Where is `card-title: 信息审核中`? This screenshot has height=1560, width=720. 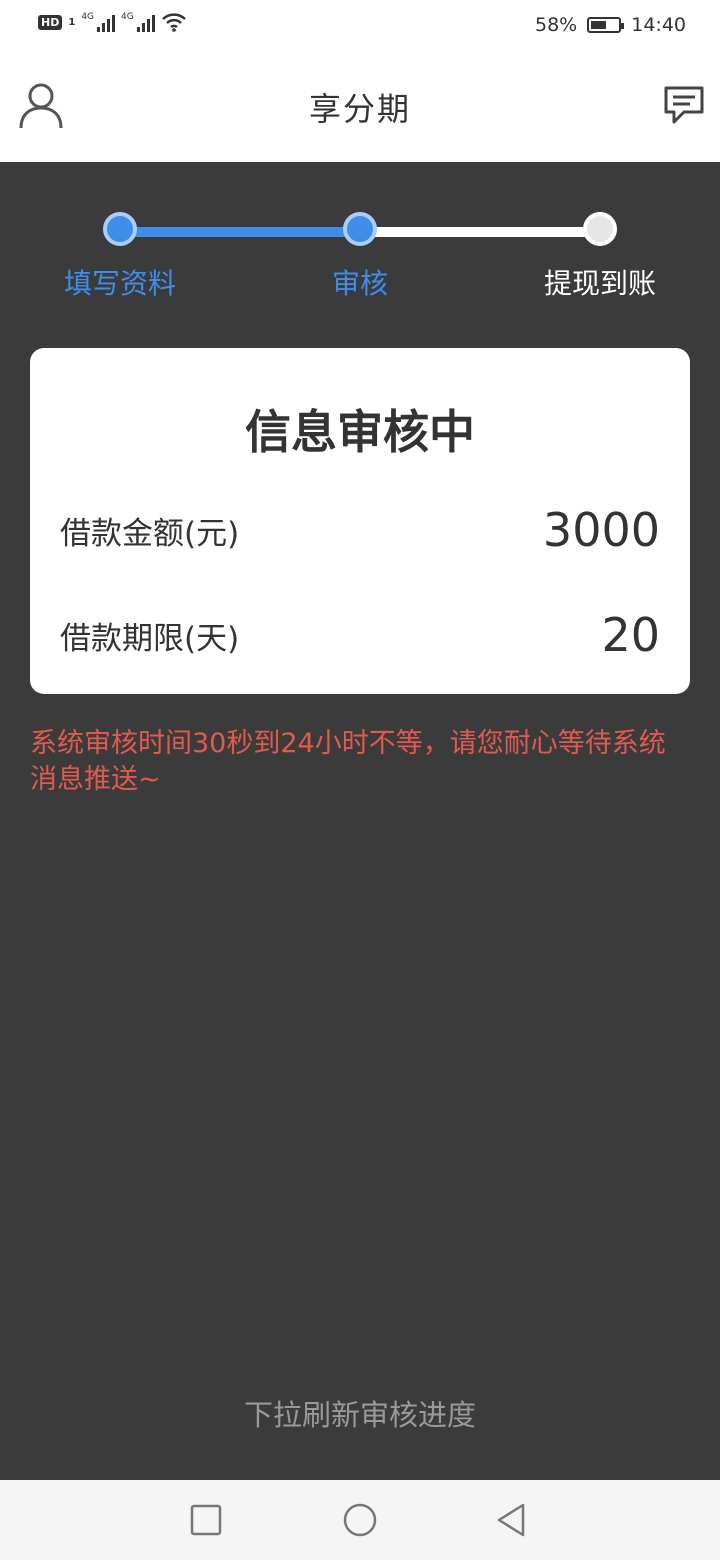 card-title: 信息审核中 is located at coordinates (360, 432).